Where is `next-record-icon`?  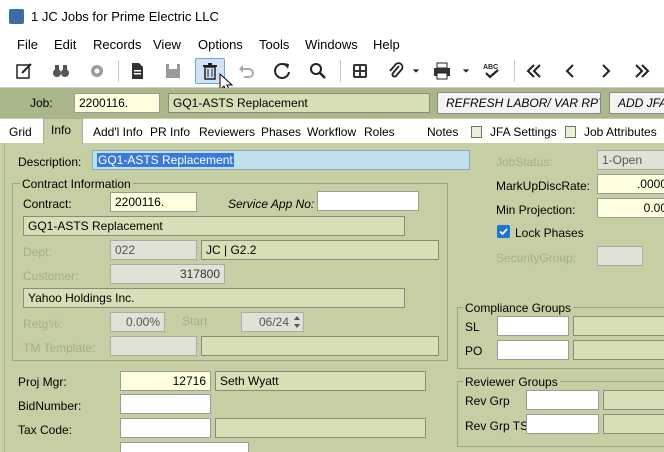 next-record-icon is located at coordinates (606, 71).